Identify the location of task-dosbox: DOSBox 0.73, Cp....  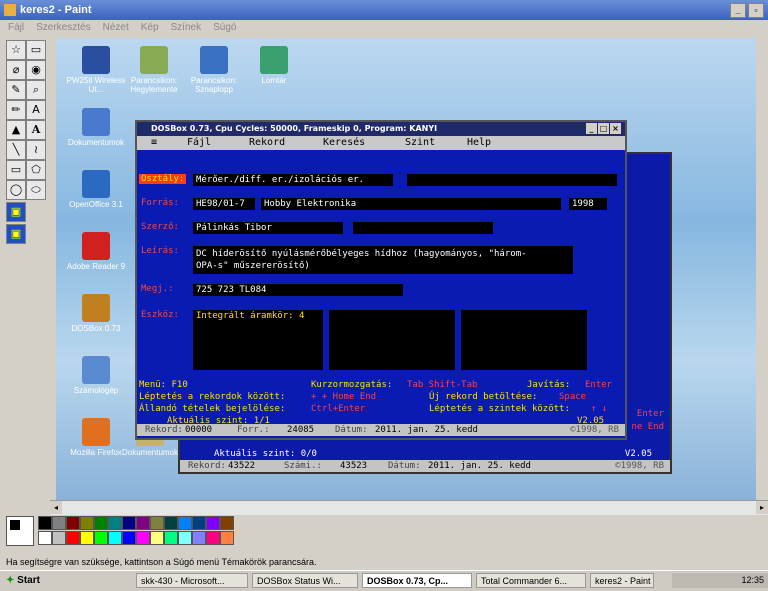
(417, 580).